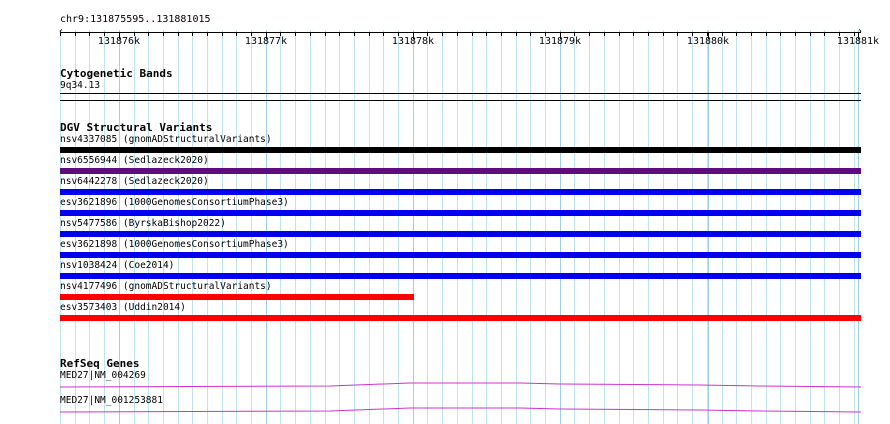 The height and width of the screenshot is (424, 890). Describe the element at coordinates (111, 400) in the screenshot. I see `gene-label: MED27|NM_001253881` at that location.